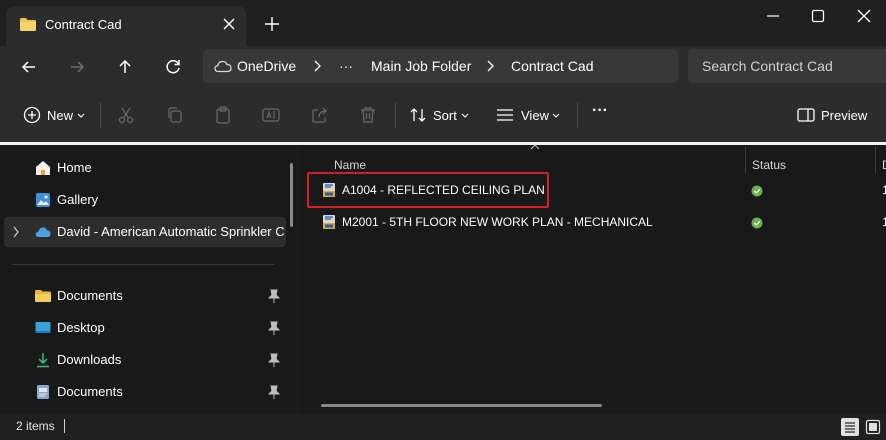 The height and width of the screenshot is (440, 886). I want to click on nav-item-home: Home, so click(145, 168).